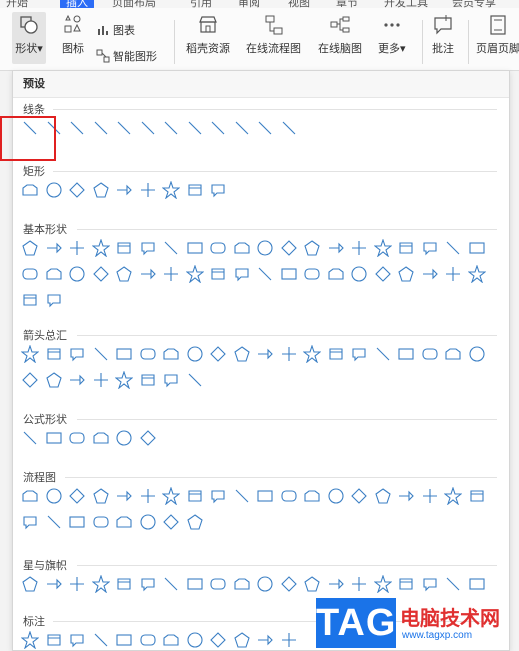  What do you see at coordinates (29, 38) in the screenshot?
I see `shapes-button: 形状▾` at bounding box center [29, 38].